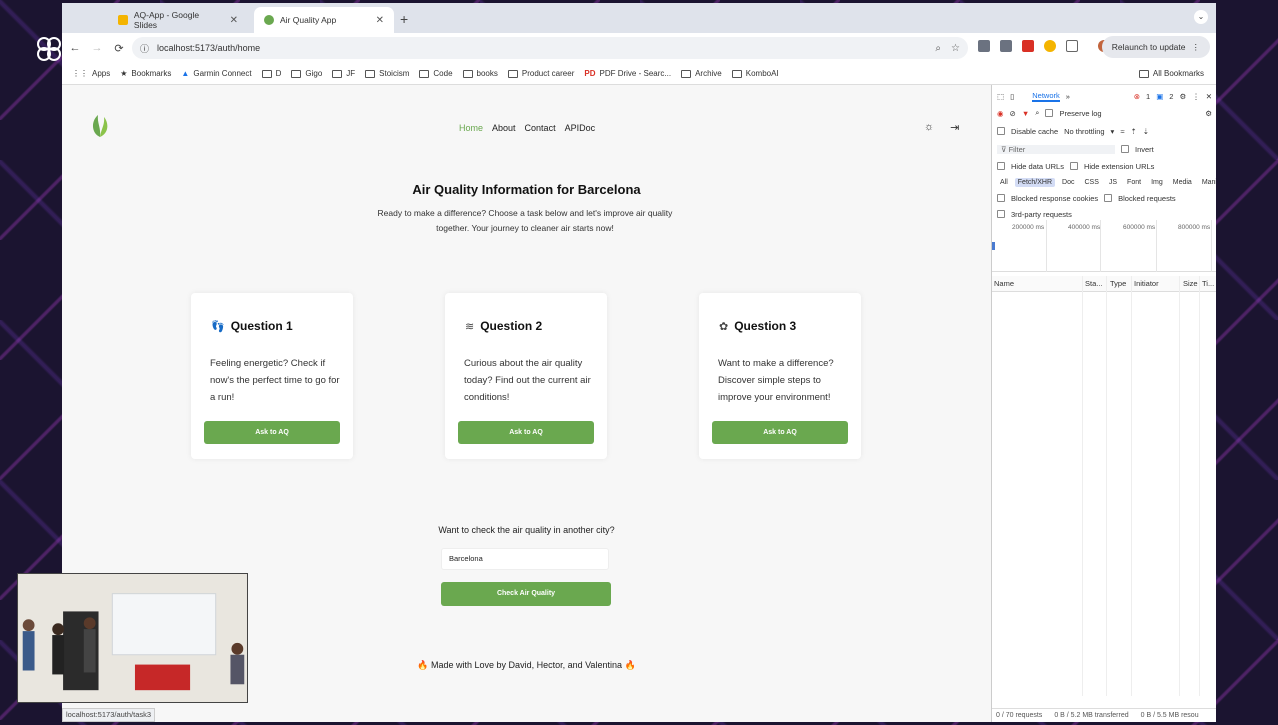  What do you see at coordinates (1207, 182) in the screenshot?
I see `type-filter-manifest: Mani` at bounding box center [1207, 182].